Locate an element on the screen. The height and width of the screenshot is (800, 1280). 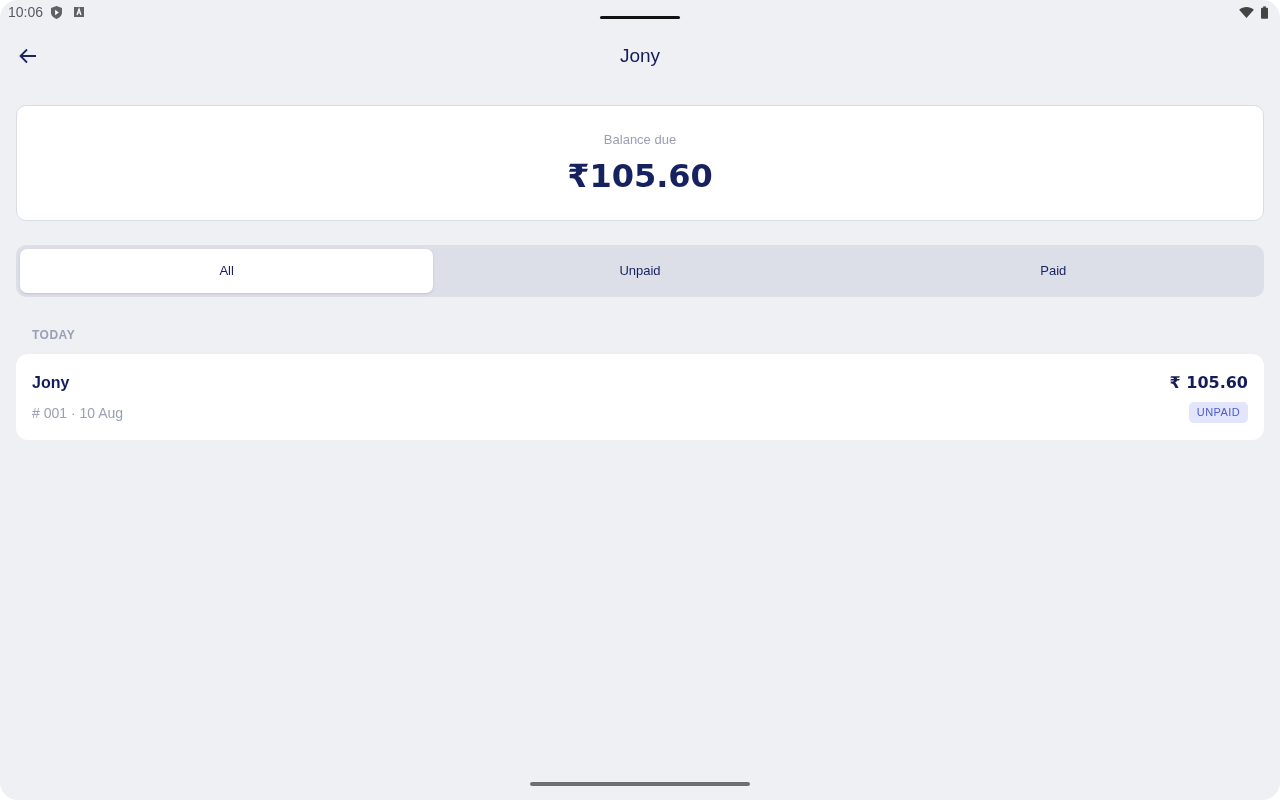
filter-tab: Unpaid is located at coordinates (640, 271).